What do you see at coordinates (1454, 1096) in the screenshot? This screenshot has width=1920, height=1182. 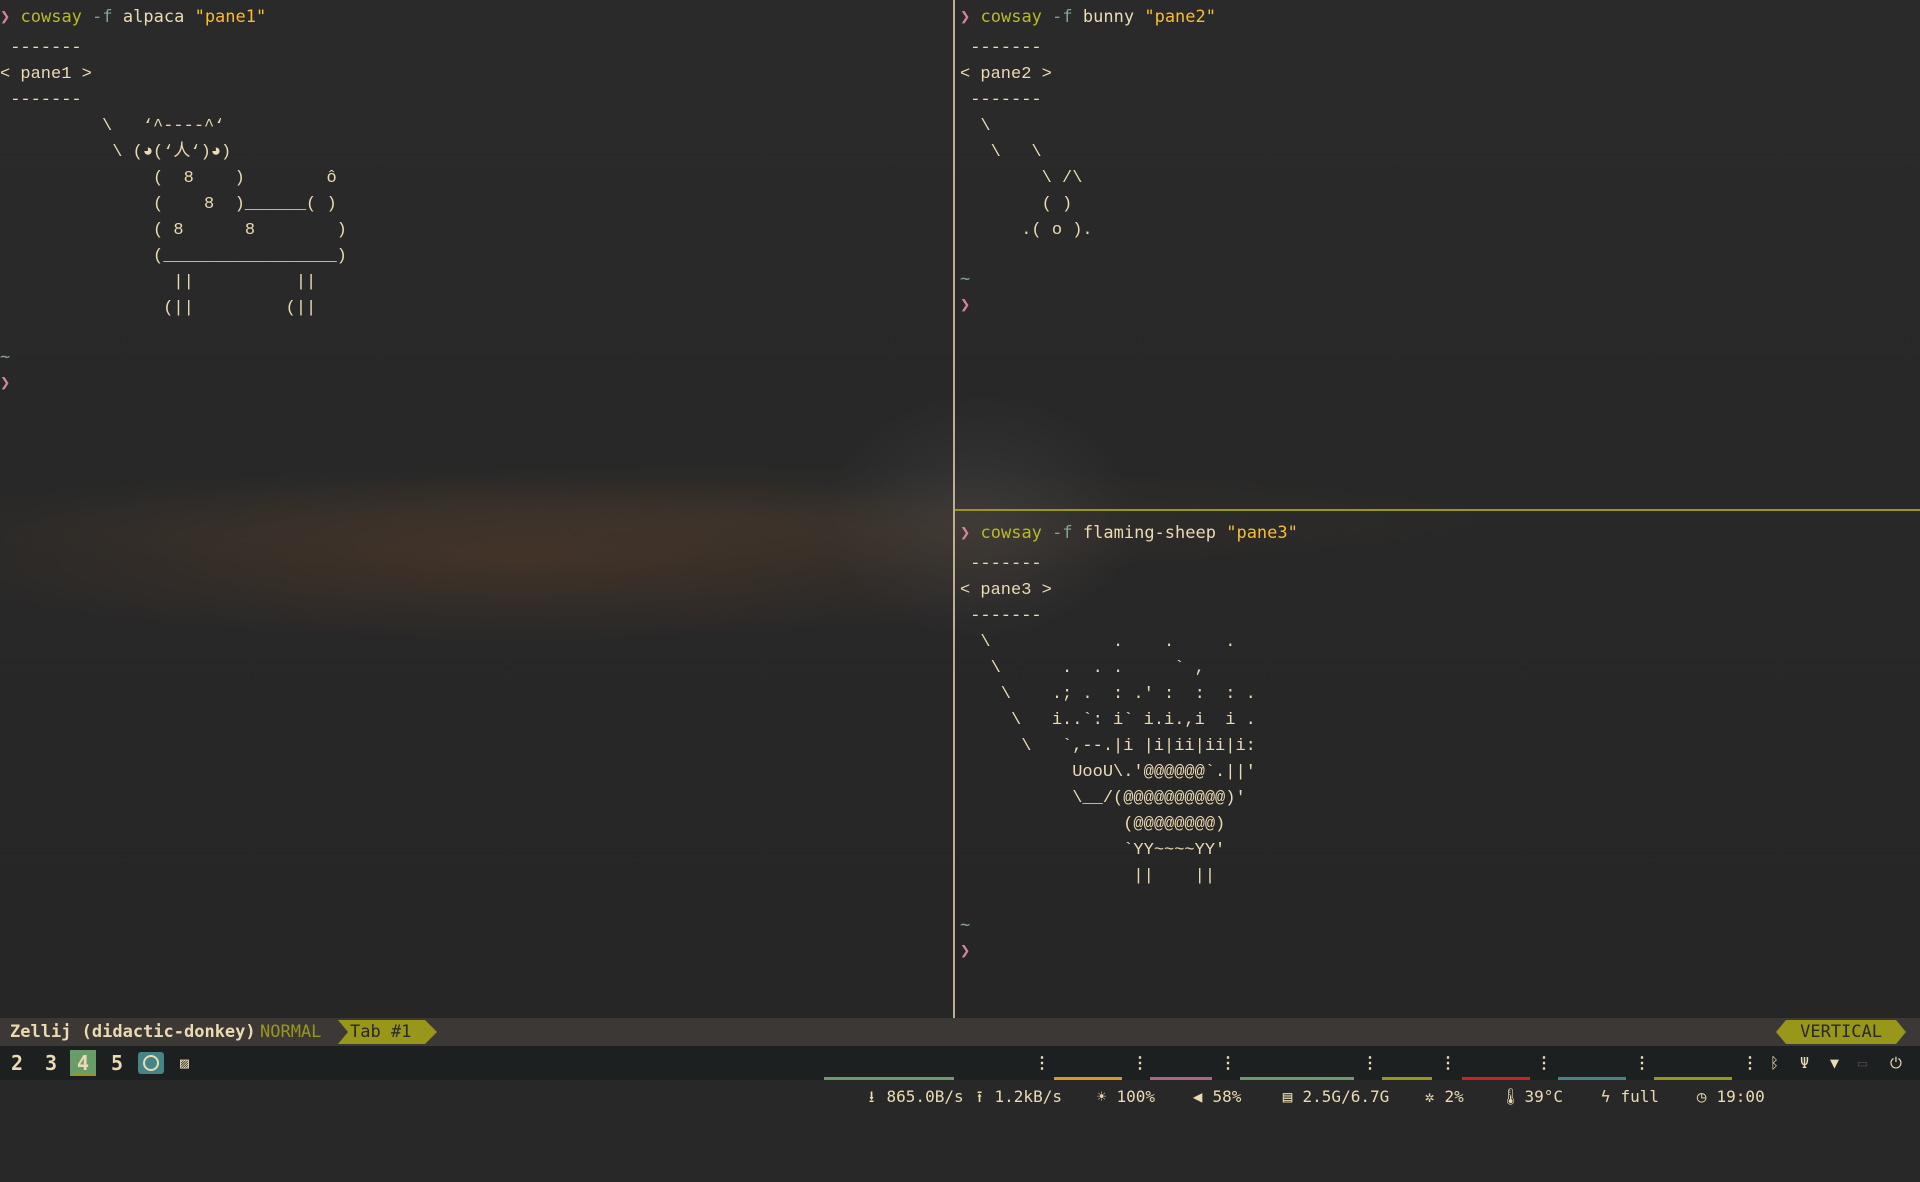 I see `cpu-value: 2%` at bounding box center [1454, 1096].